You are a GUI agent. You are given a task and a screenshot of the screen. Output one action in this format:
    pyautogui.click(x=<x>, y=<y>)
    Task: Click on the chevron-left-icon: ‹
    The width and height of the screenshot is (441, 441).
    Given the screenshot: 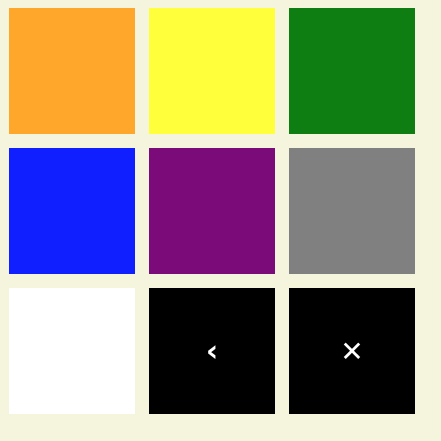 What is the action you would take?
    pyautogui.click(x=212, y=351)
    